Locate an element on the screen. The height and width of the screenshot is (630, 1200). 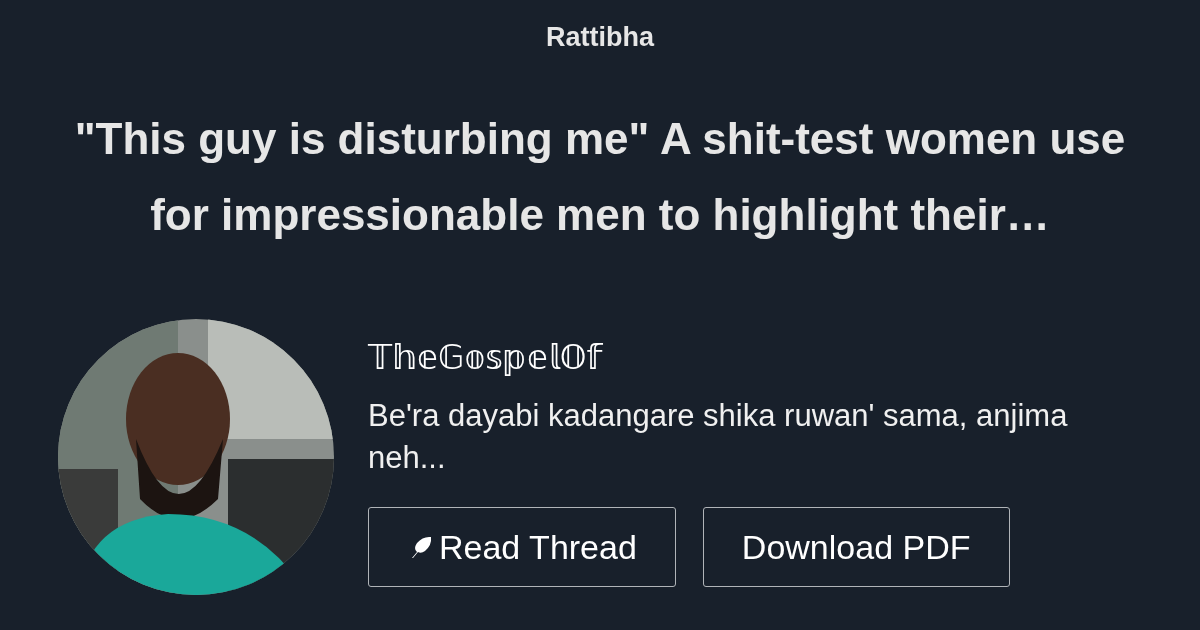
author-name: 𝕋𝕙𝕖𝔾𝕠𝕤𝕡𝕖𝕝𝕆𝕗 is located at coordinates (485, 357).